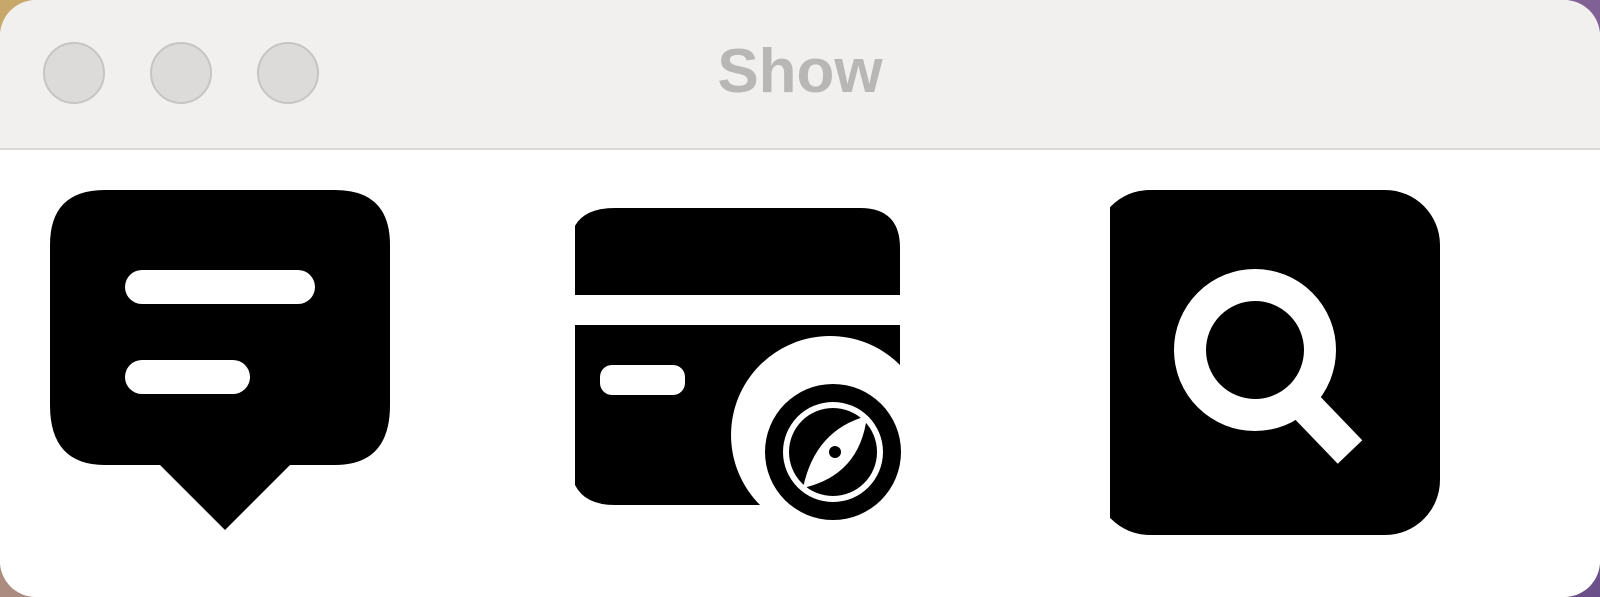  I want to click on card-compass-button, so click(755, 370).